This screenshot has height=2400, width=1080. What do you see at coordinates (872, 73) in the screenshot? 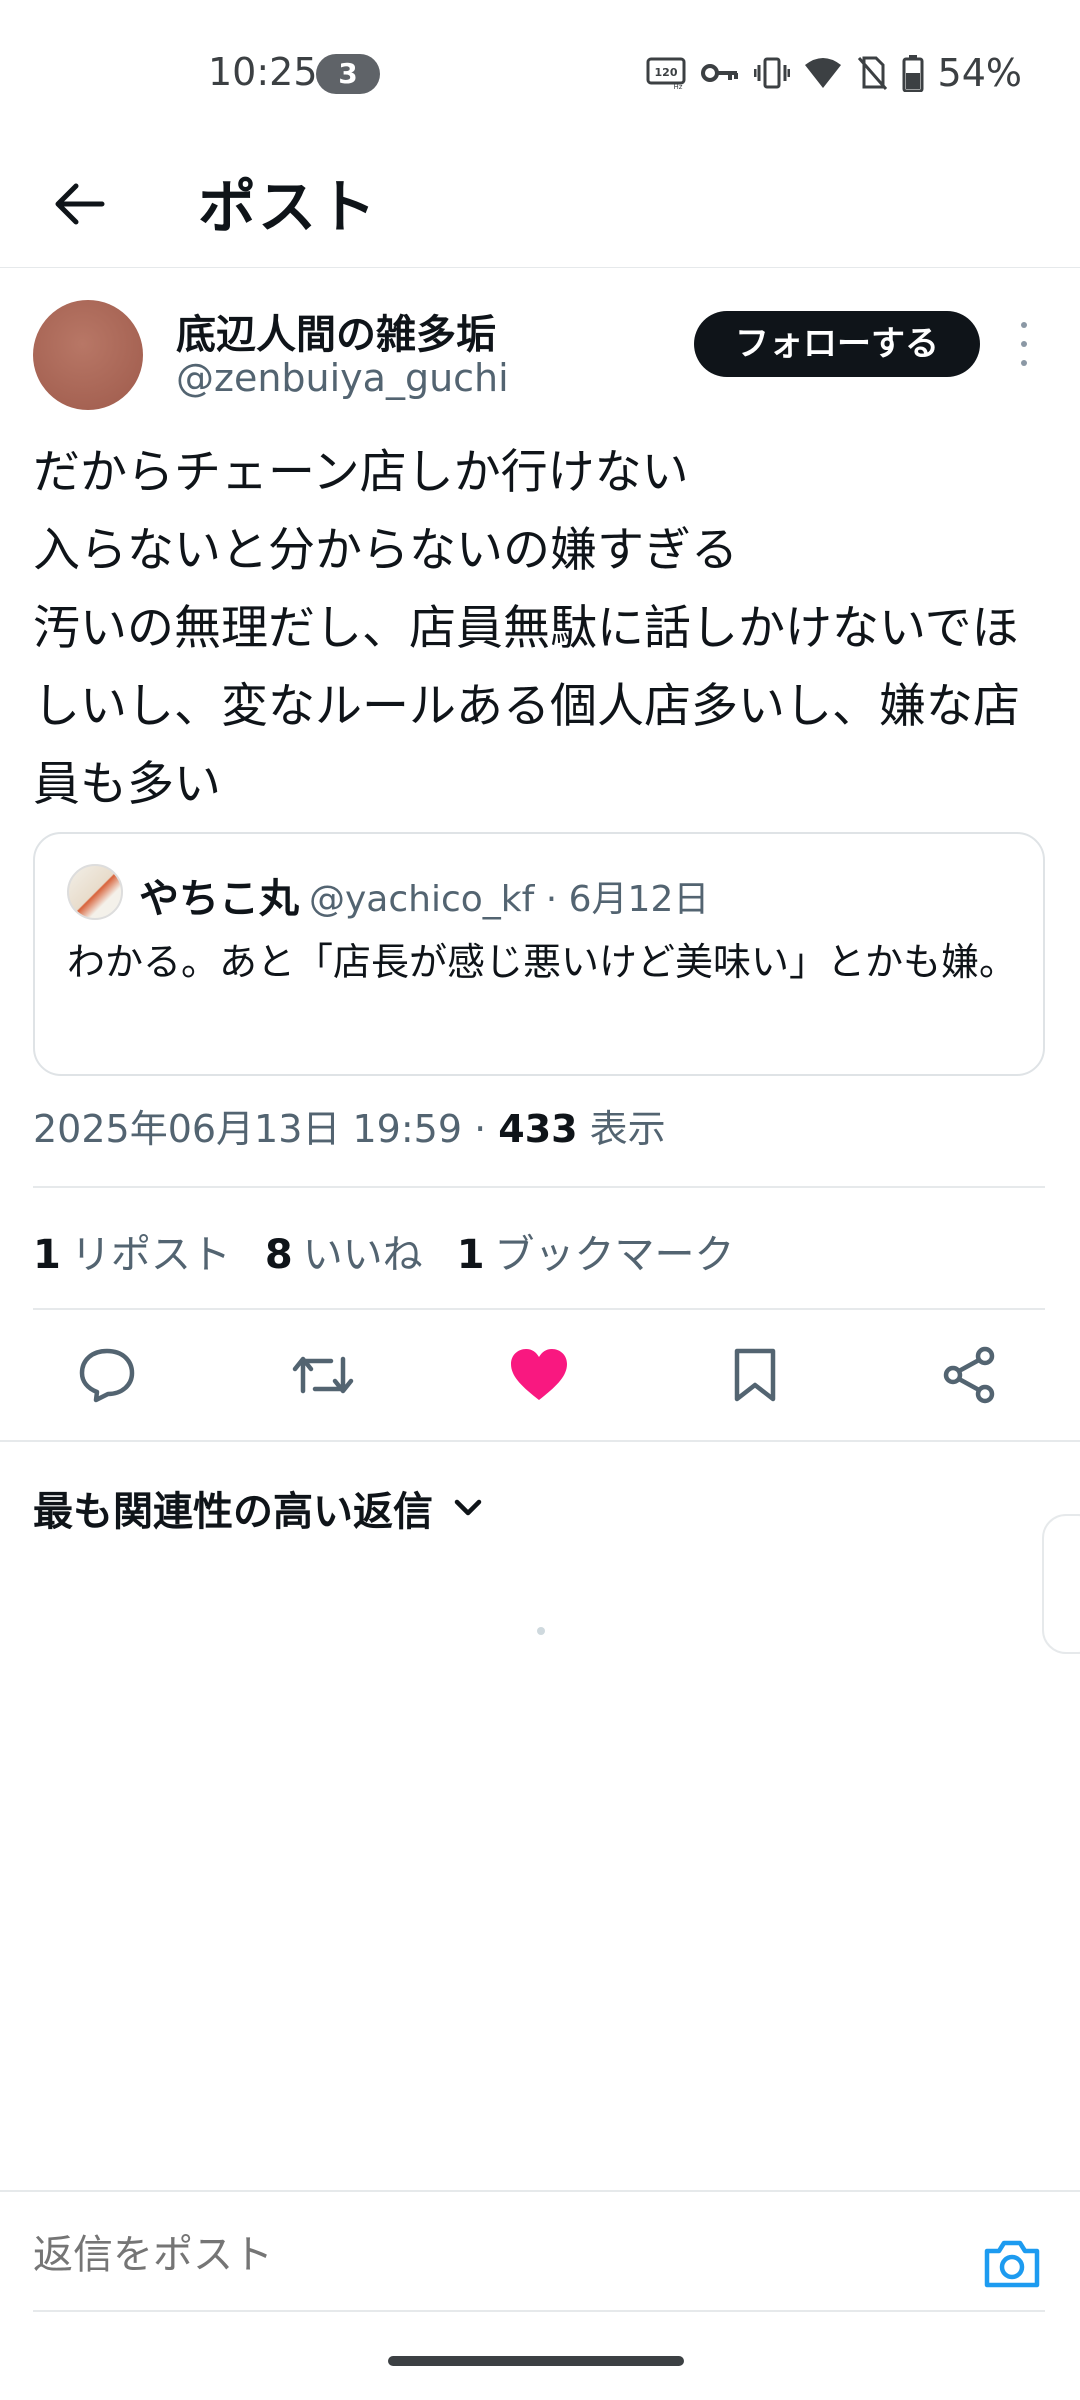
I see `no-sim-icon` at bounding box center [872, 73].